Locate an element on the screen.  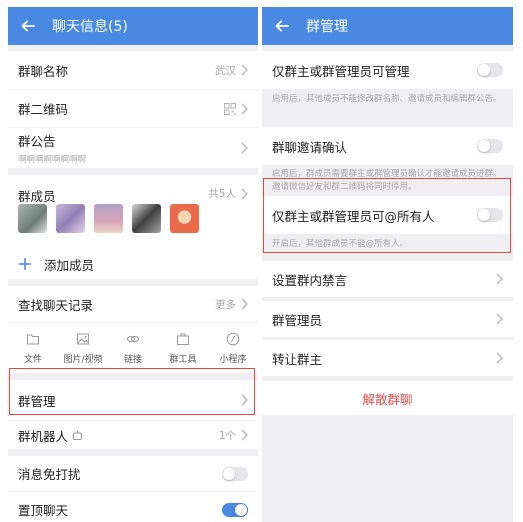
group-manage-row: 群管理 is located at coordinates (133, 400).